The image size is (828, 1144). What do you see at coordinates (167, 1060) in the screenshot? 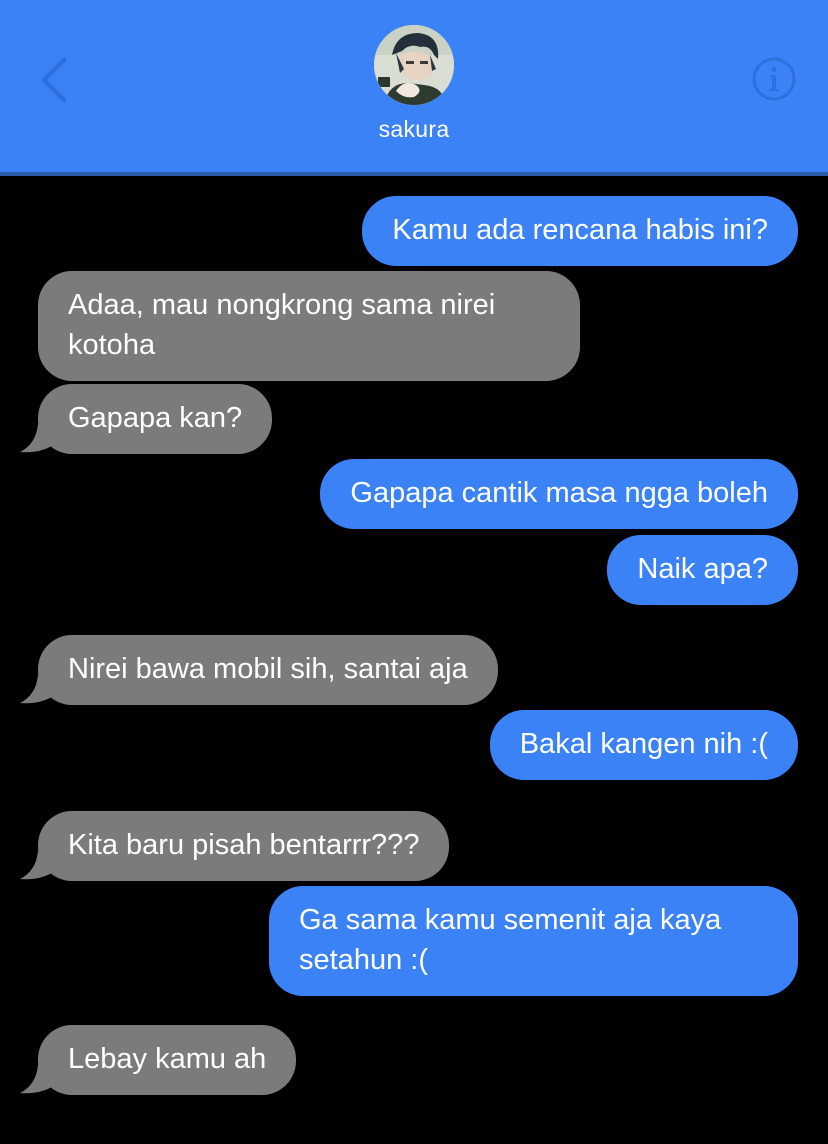
I see `message-incoming: Lebay kamu ah` at bounding box center [167, 1060].